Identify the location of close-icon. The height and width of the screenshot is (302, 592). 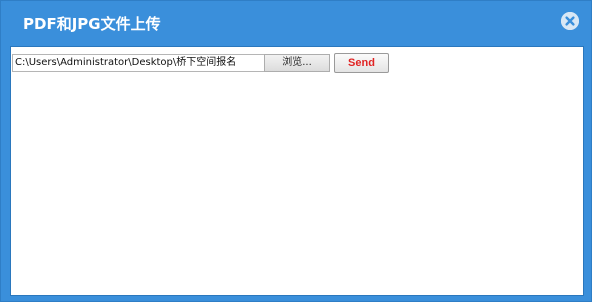
(570, 21).